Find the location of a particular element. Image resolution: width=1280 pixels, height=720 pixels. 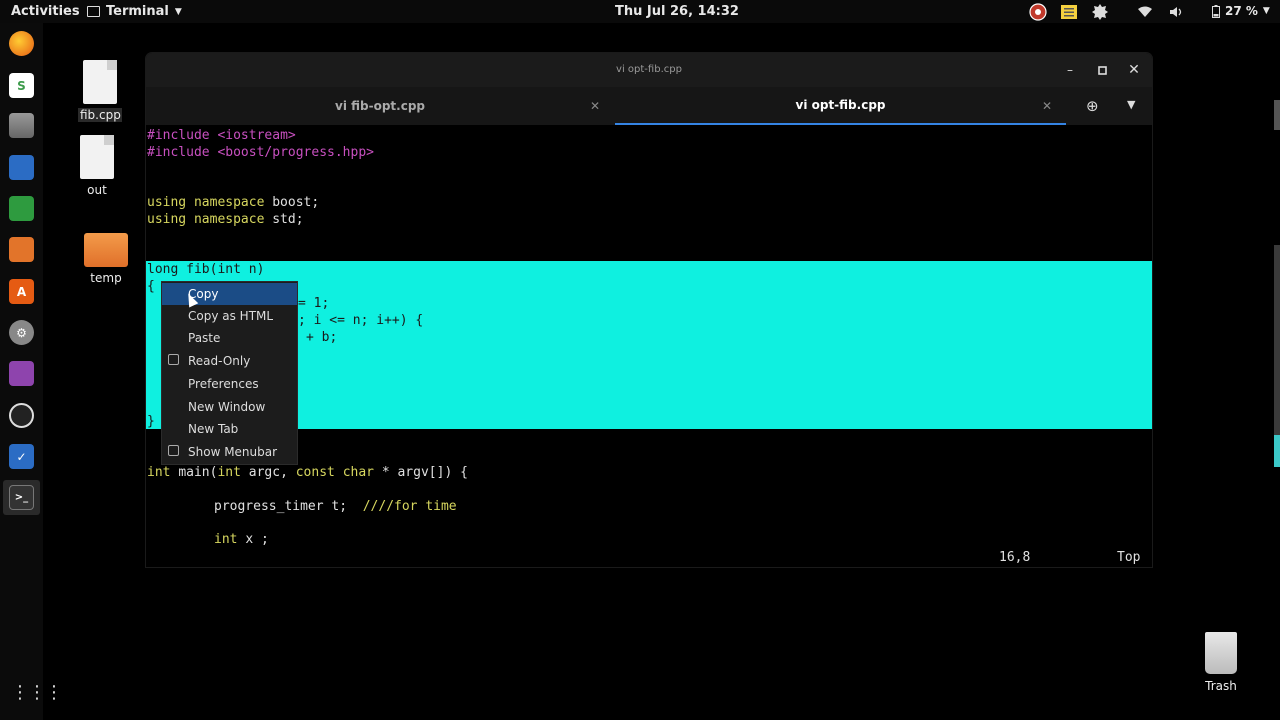

app-menu-button: Terminal ▼ is located at coordinates (134, 11).